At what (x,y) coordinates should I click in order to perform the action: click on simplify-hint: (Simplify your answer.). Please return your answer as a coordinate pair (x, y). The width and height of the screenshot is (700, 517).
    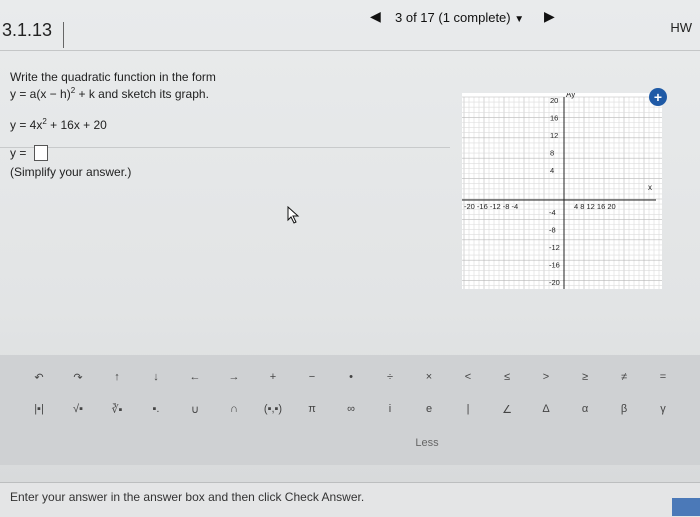
    Looking at the image, I should click on (71, 172).